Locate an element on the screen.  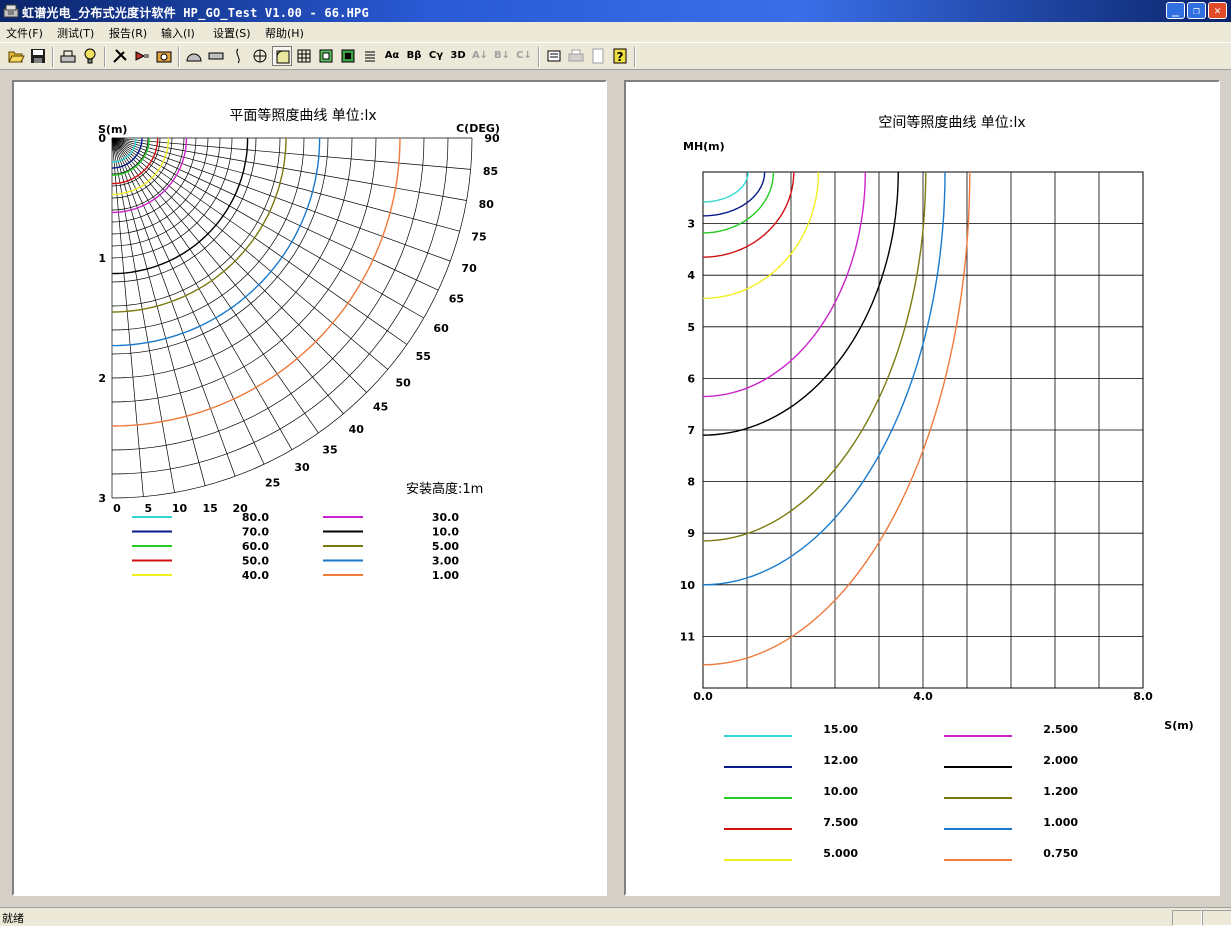
toolbar: Aα Bβ Cγ 3D A↓ B↓ C↓ ? is located at coordinates (615, 56).